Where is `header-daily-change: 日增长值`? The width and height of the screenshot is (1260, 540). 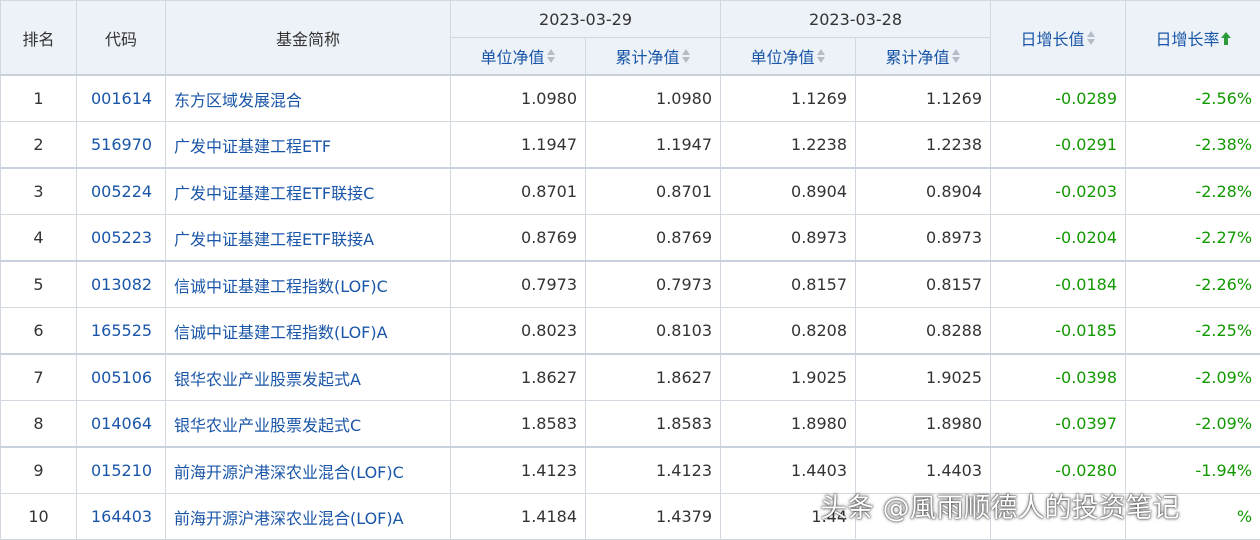
header-daily-change: 日增长值 is located at coordinates (1058, 38).